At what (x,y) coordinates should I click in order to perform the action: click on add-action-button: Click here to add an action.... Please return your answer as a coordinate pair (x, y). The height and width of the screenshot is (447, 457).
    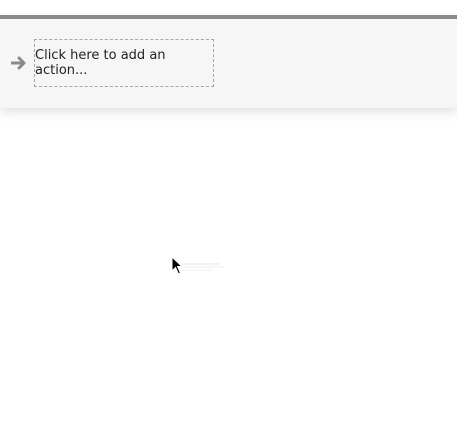
    Looking at the image, I should click on (124, 63).